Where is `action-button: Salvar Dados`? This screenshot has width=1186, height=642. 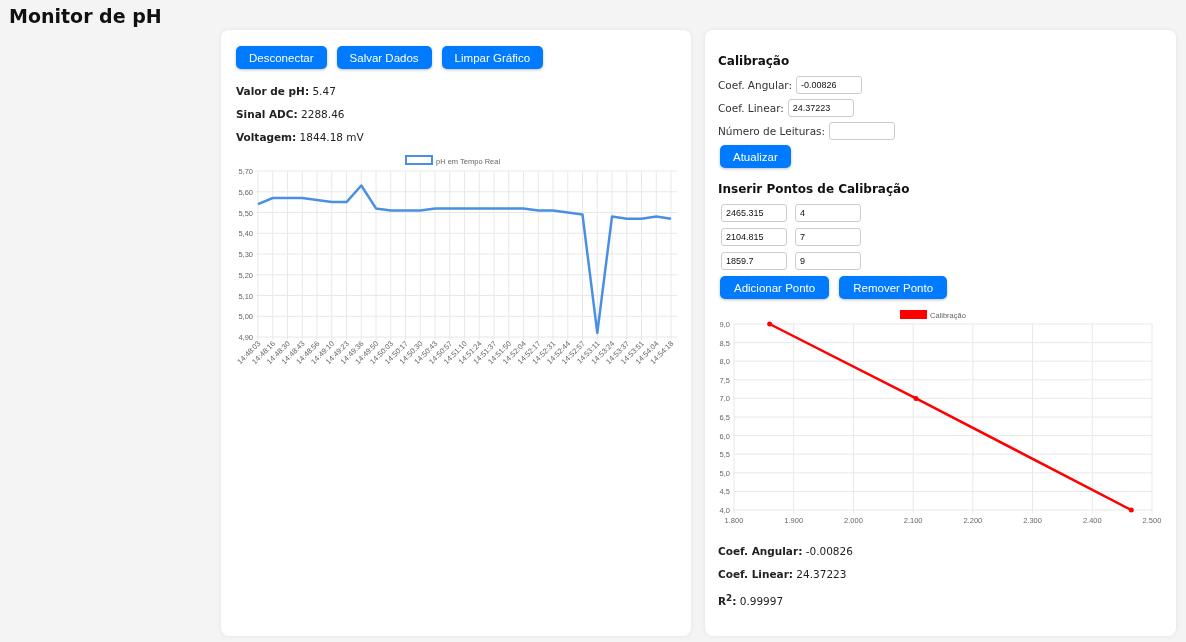
action-button: Salvar Dados is located at coordinates (384, 57).